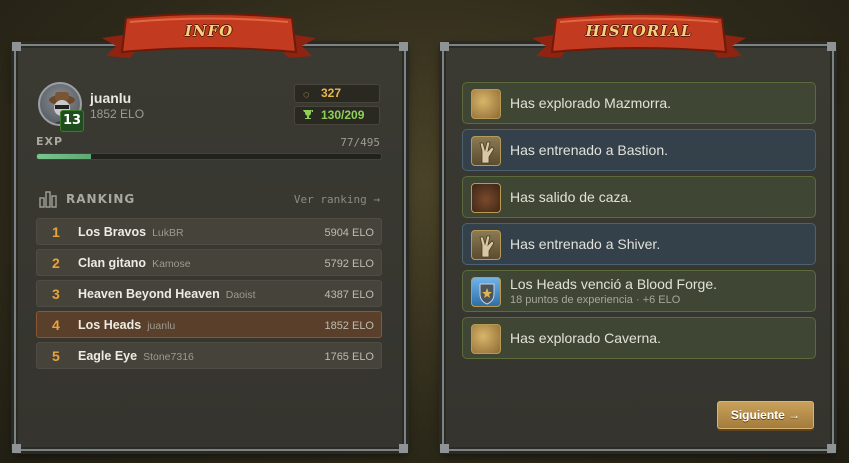 The image size is (849, 463). Describe the element at coordinates (56, 263) in the screenshot. I see `rank-position: 2` at that location.